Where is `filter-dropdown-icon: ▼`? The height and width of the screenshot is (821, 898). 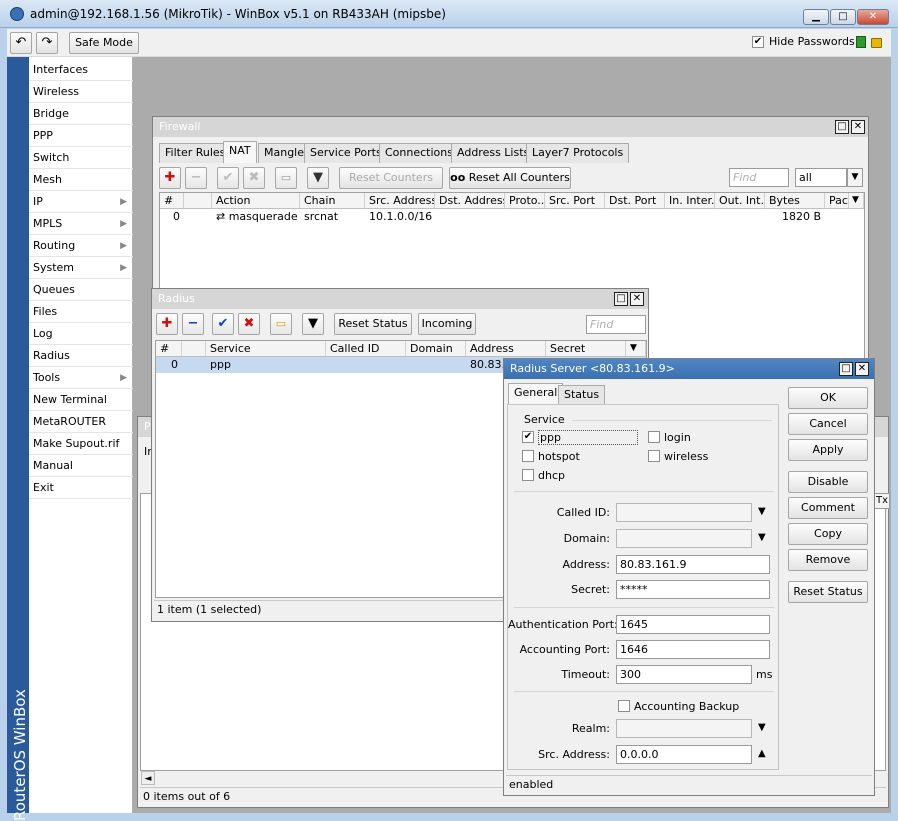 filter-dropdown-icon: ▼ is located at coordinates (855, 177).